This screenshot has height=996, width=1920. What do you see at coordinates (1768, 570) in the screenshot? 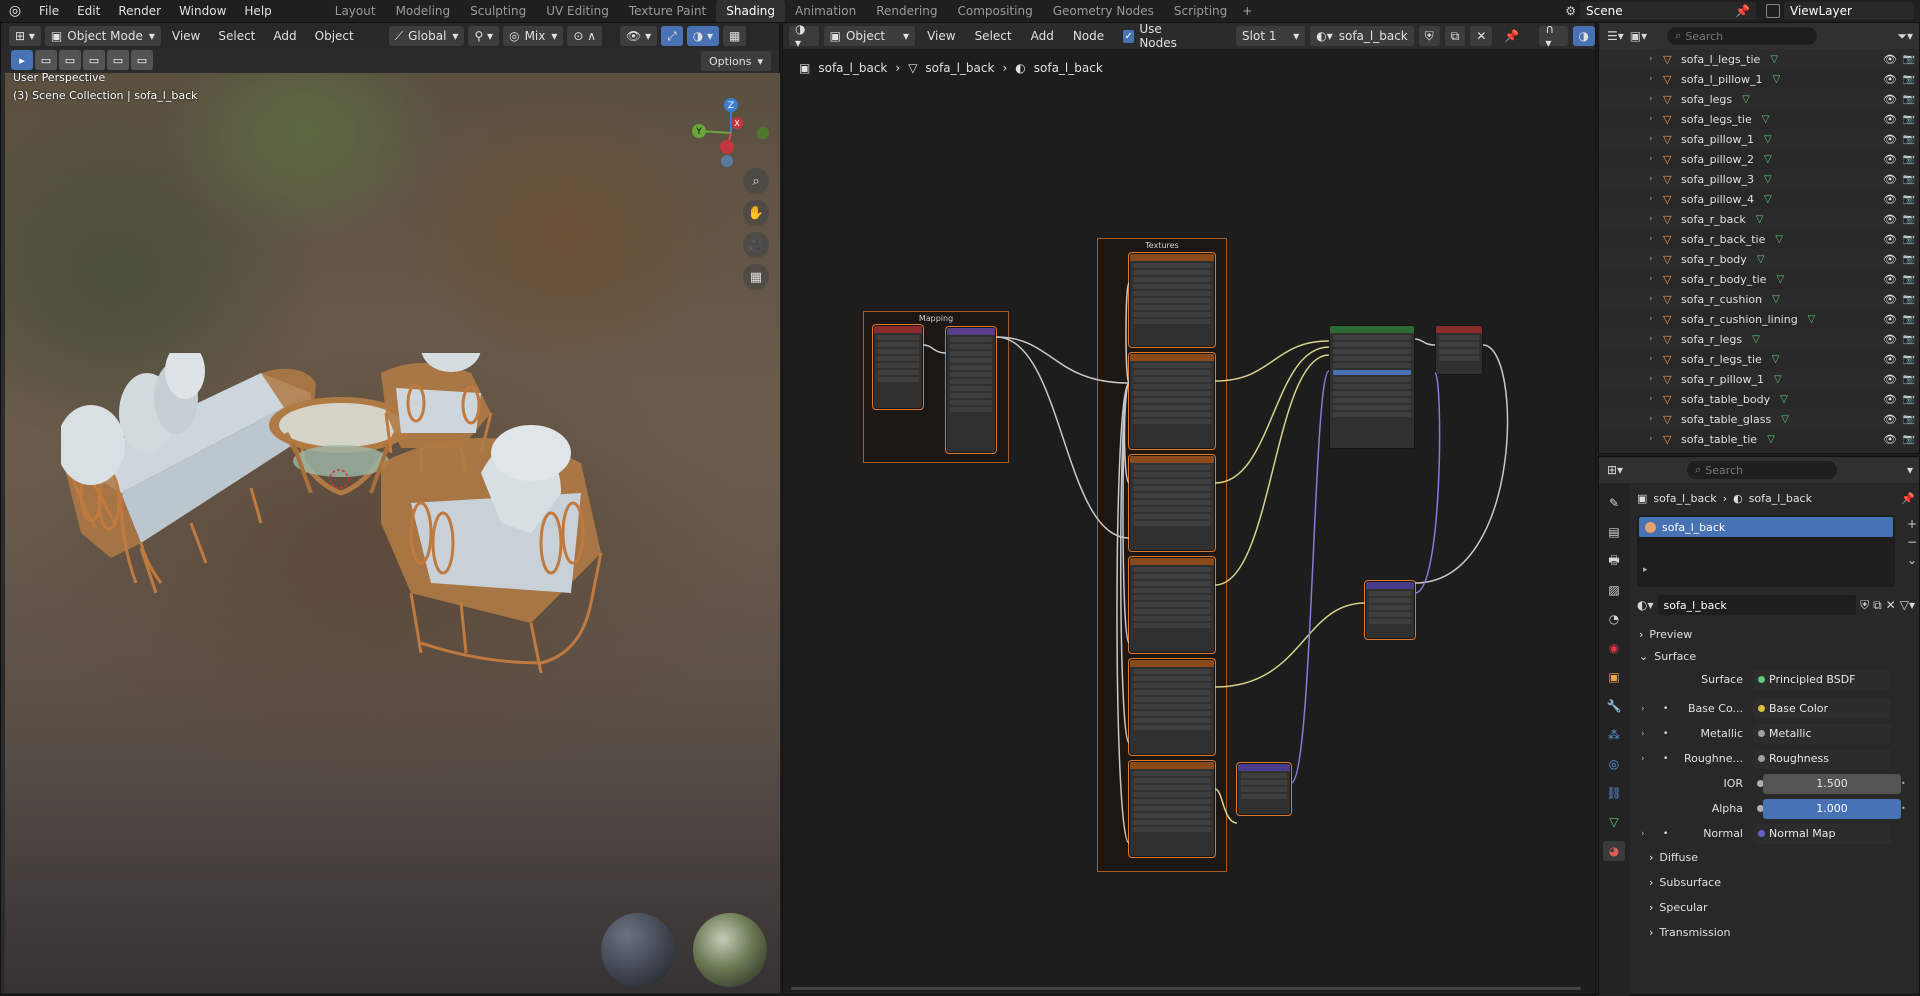
I see `expand-slot-list-icon: ▸` at bounding box center [1768, 570].